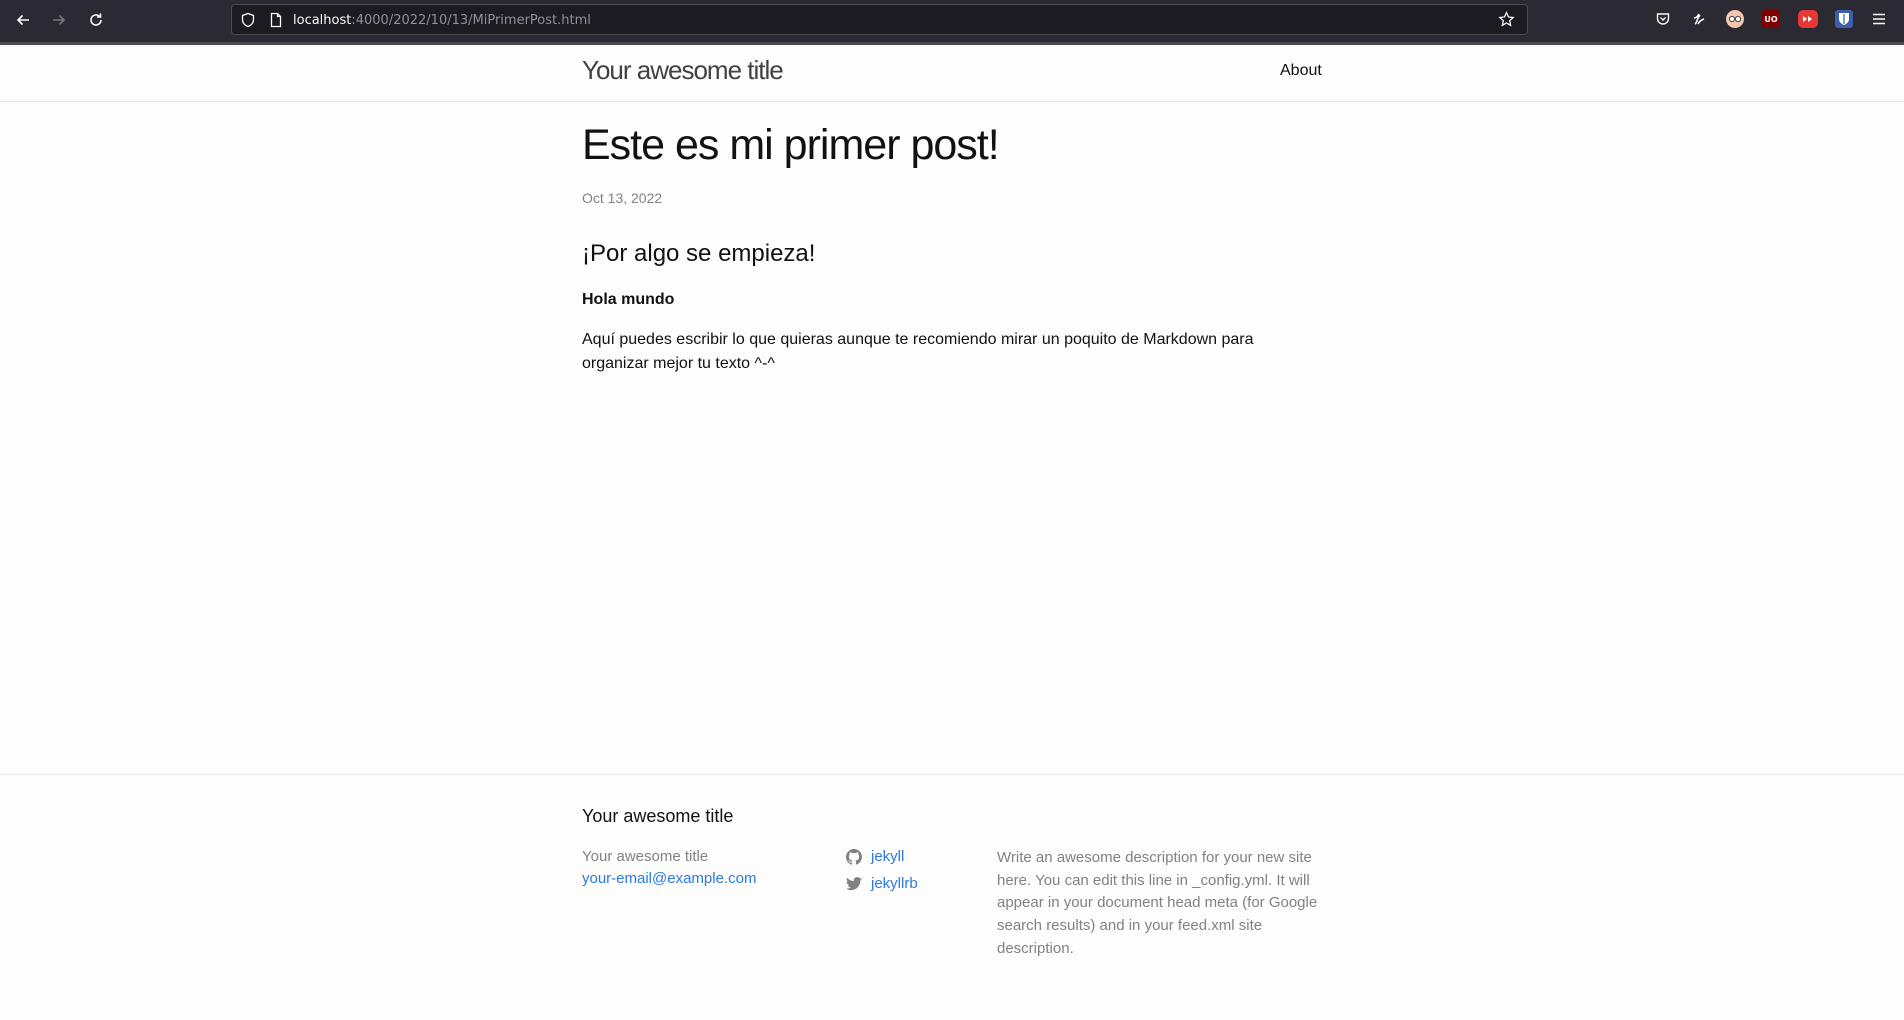 The image size is (1904, 1020). I want to click on twitter-username: jekyllrb, so click(894, 883).